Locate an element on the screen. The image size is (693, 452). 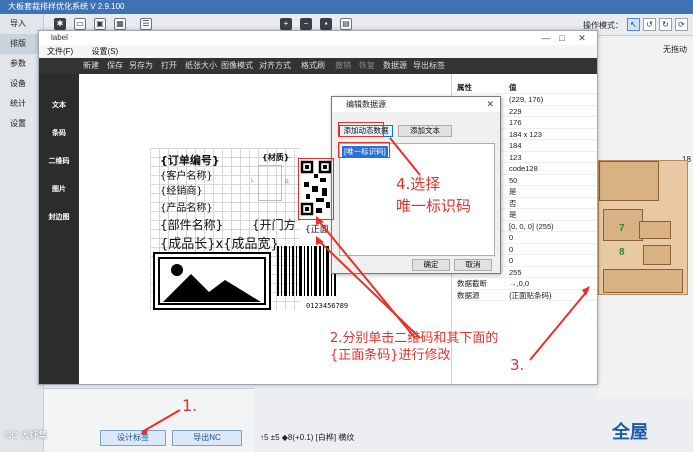
side-tool-barcode: 条码 is located at coordinates (59, 133).